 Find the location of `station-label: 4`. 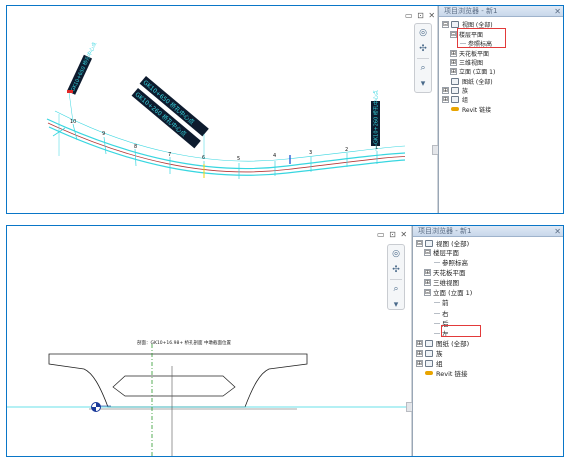

station-label: 4 is located at coordinates (274, 156).